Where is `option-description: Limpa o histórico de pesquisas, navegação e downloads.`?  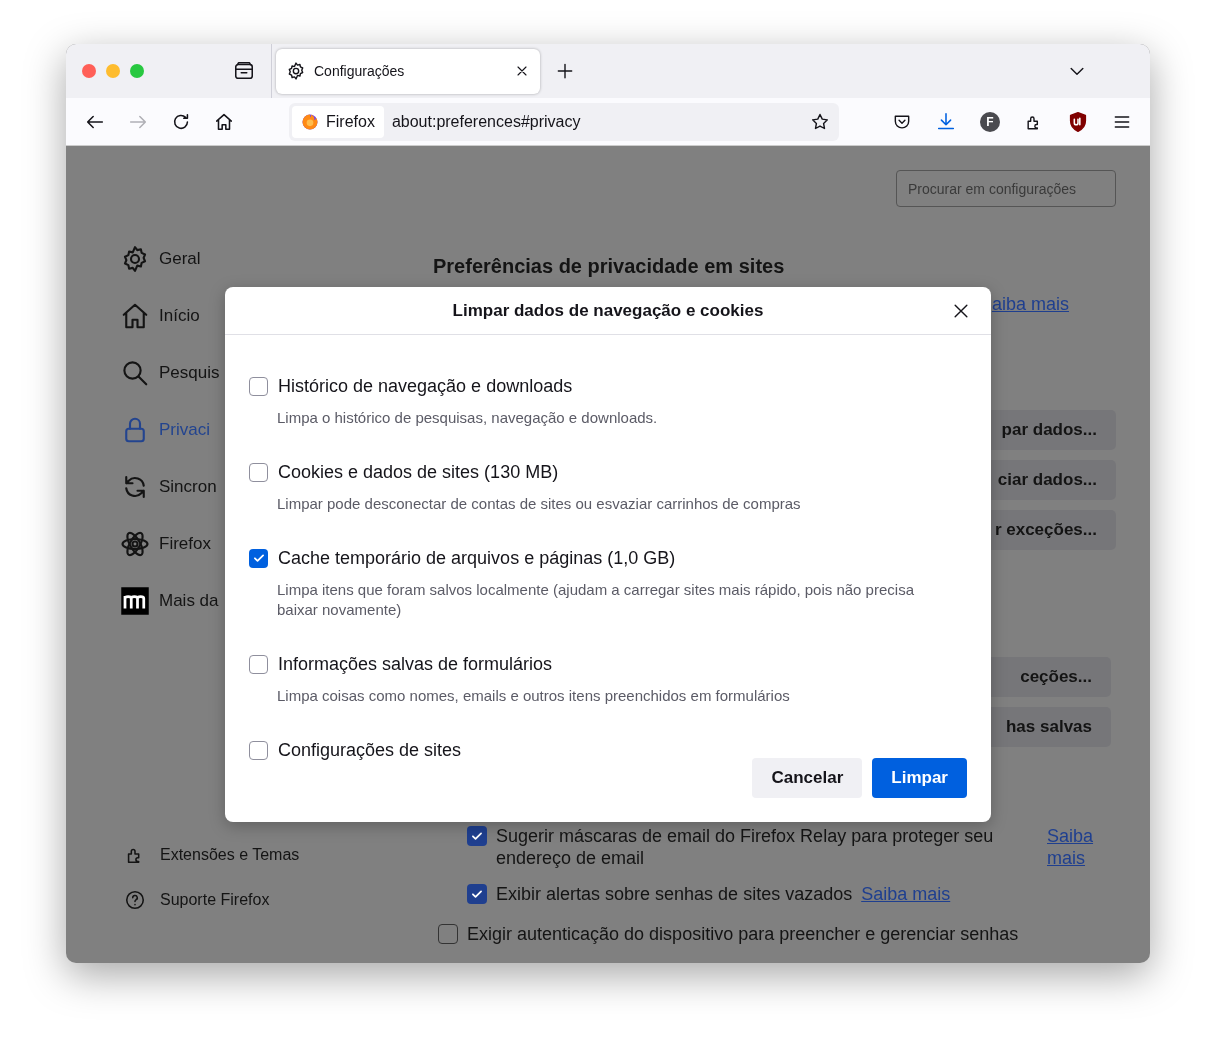 option-description: Limpa o histórico de pesquisas, navegação e downloads. is located at coordinates (468, 418).